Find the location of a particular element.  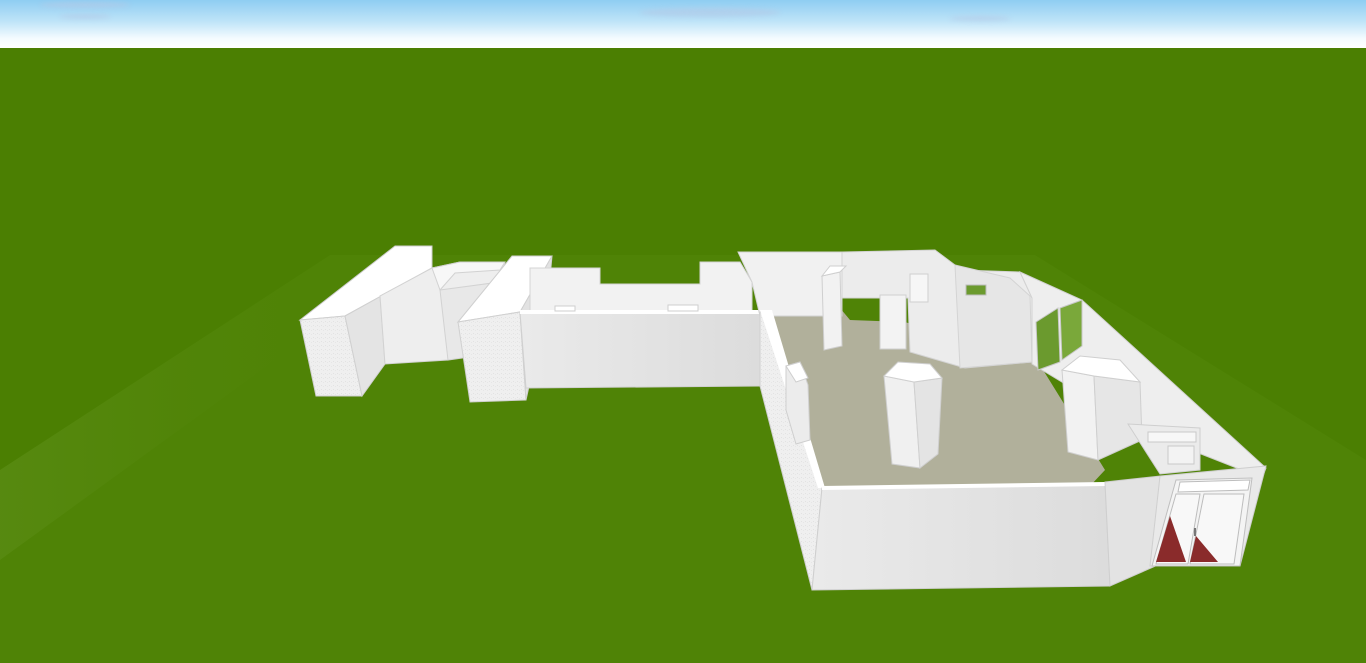

door-handle is located at coordinates (1195, 532).